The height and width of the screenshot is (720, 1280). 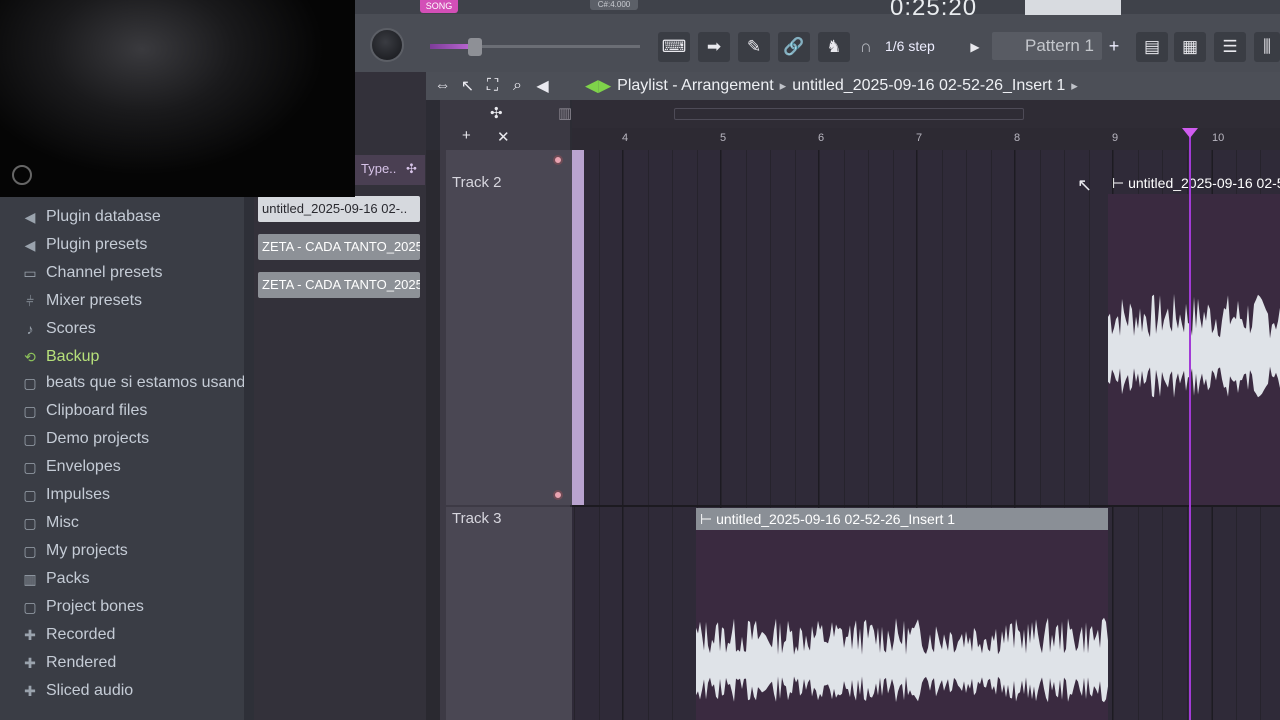 What do you see at coordinates (542, 86) in the screenshot?
I see `playback-tool-icon: ◀` at bounding box center [542, 86].